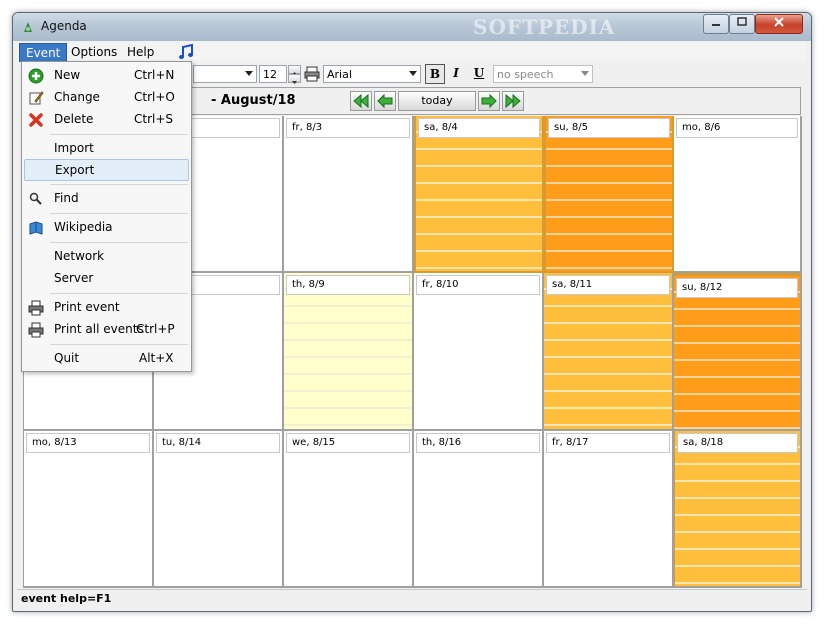 This screenshot has width=832, height=632. I want to click on menu-item-server: Server, so click(106, 279).